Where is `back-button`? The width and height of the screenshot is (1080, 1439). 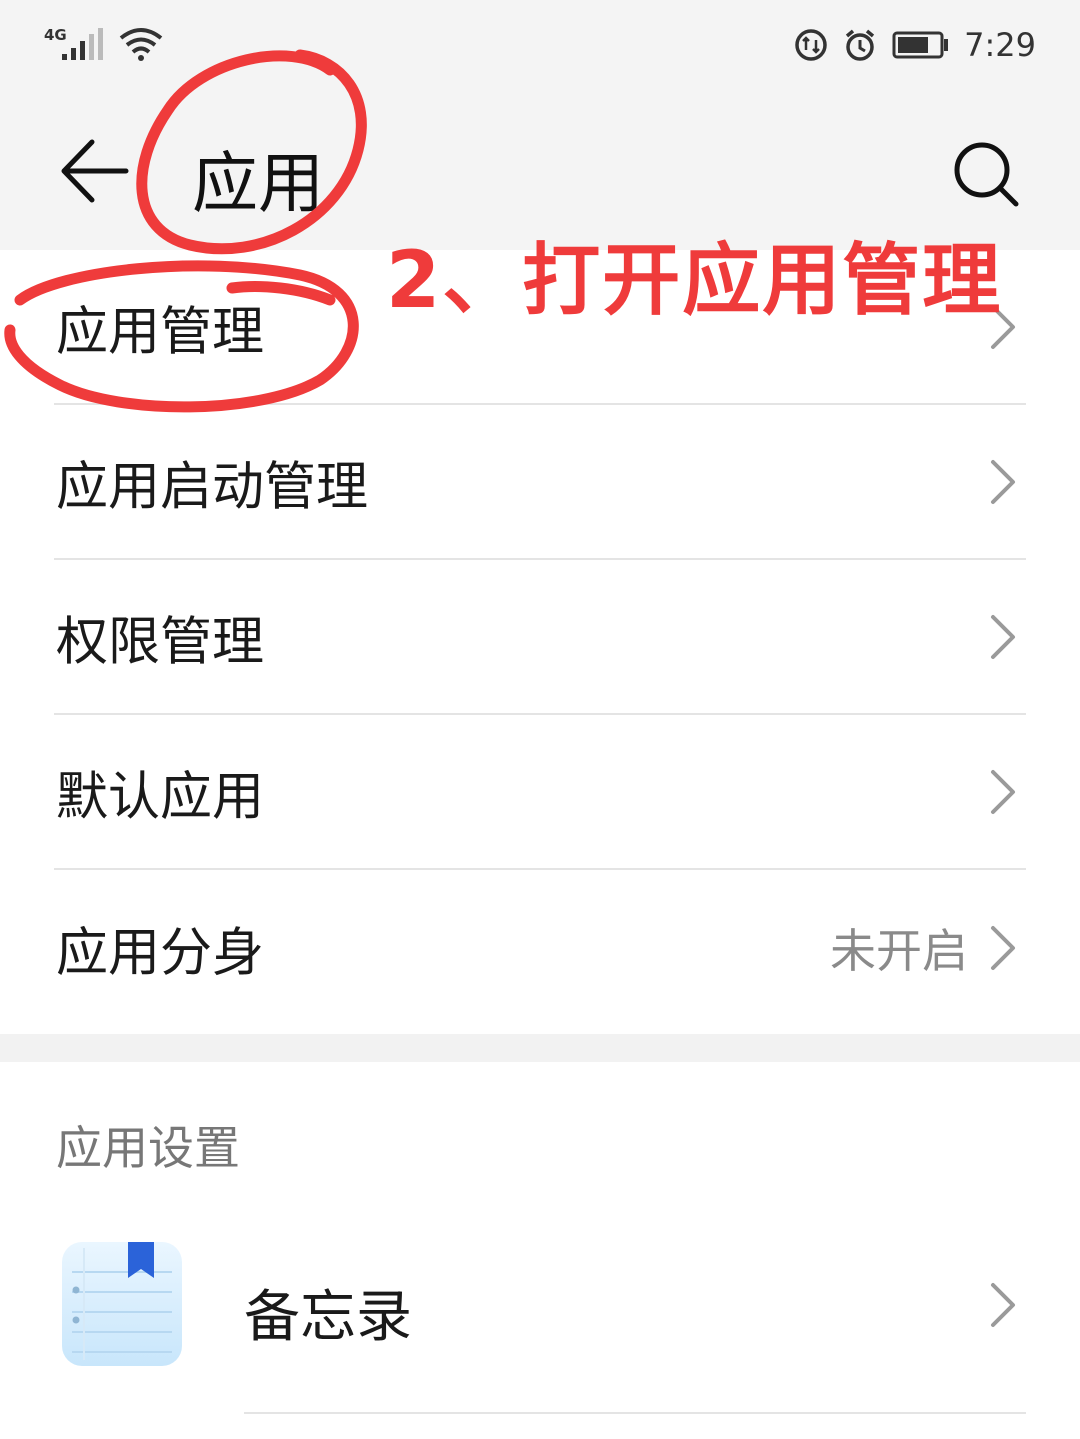 back-button is located at coordinates (94, 171).